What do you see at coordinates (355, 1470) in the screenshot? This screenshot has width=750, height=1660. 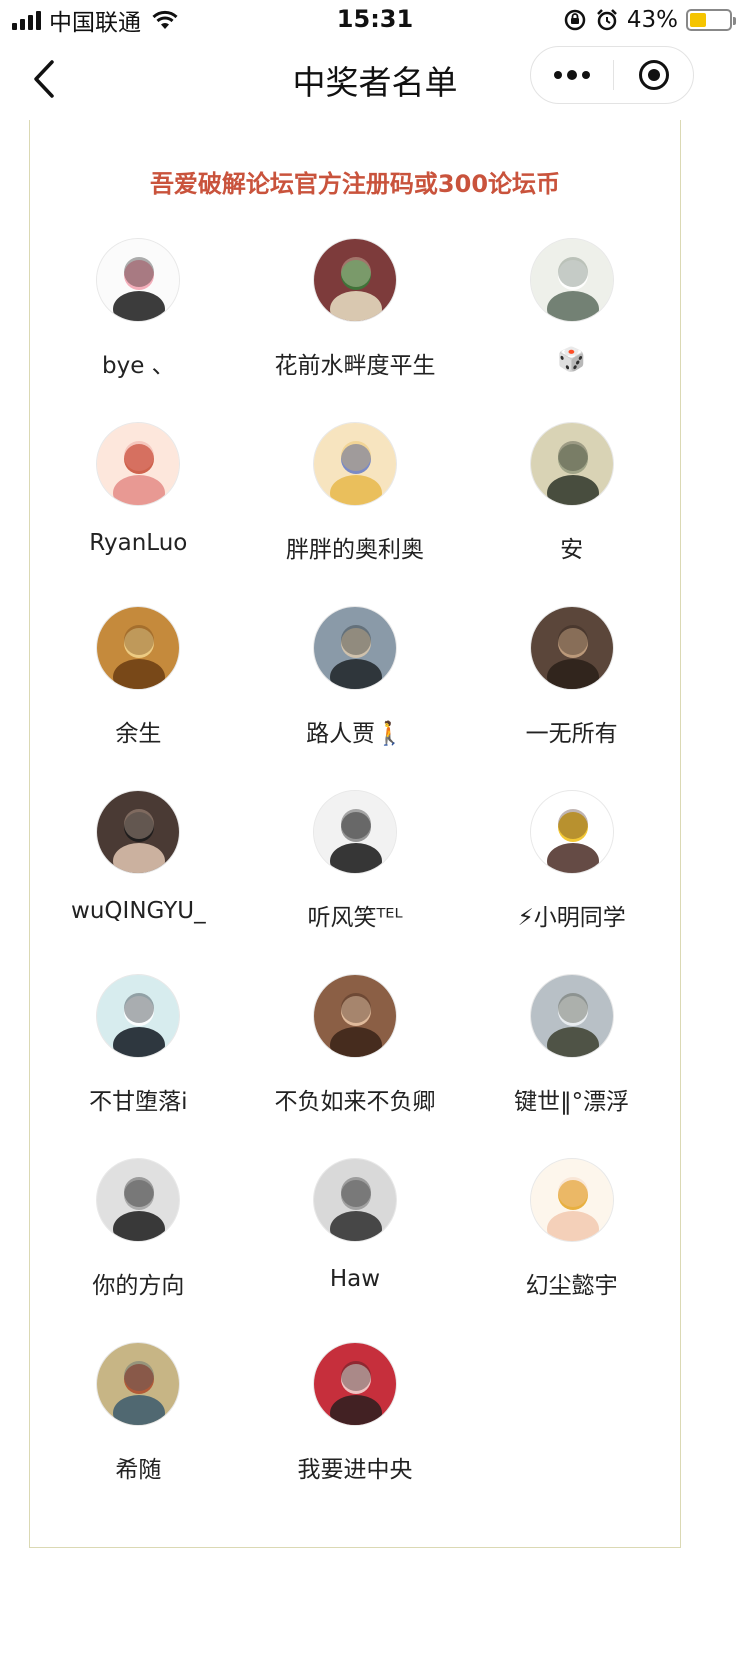 I see `winner-name: 我要进中央` at bounding box center [355, 1470].